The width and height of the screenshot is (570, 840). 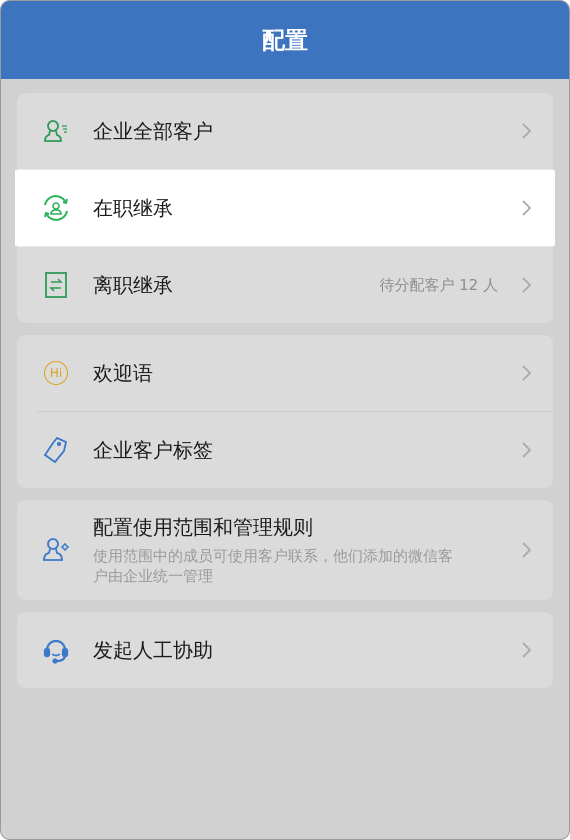 I want to click on row-label: 配置使用范围和管理规则, so click(x=203, y=527).